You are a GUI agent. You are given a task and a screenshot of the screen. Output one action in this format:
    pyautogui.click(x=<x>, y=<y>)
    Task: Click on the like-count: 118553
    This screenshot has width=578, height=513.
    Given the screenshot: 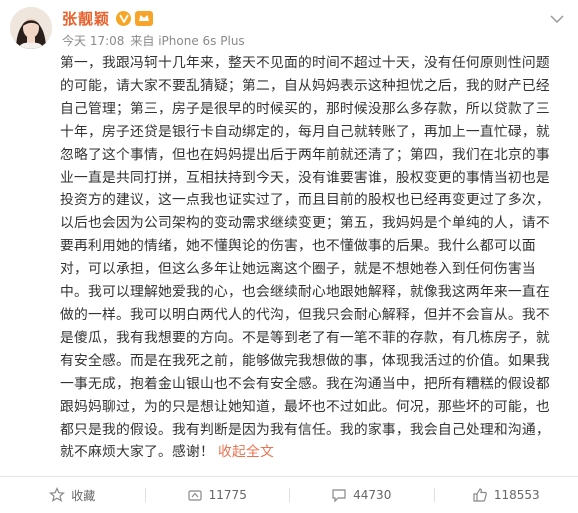 What is the action you would take?
    pyautogui.click(x=516, y=495)
    